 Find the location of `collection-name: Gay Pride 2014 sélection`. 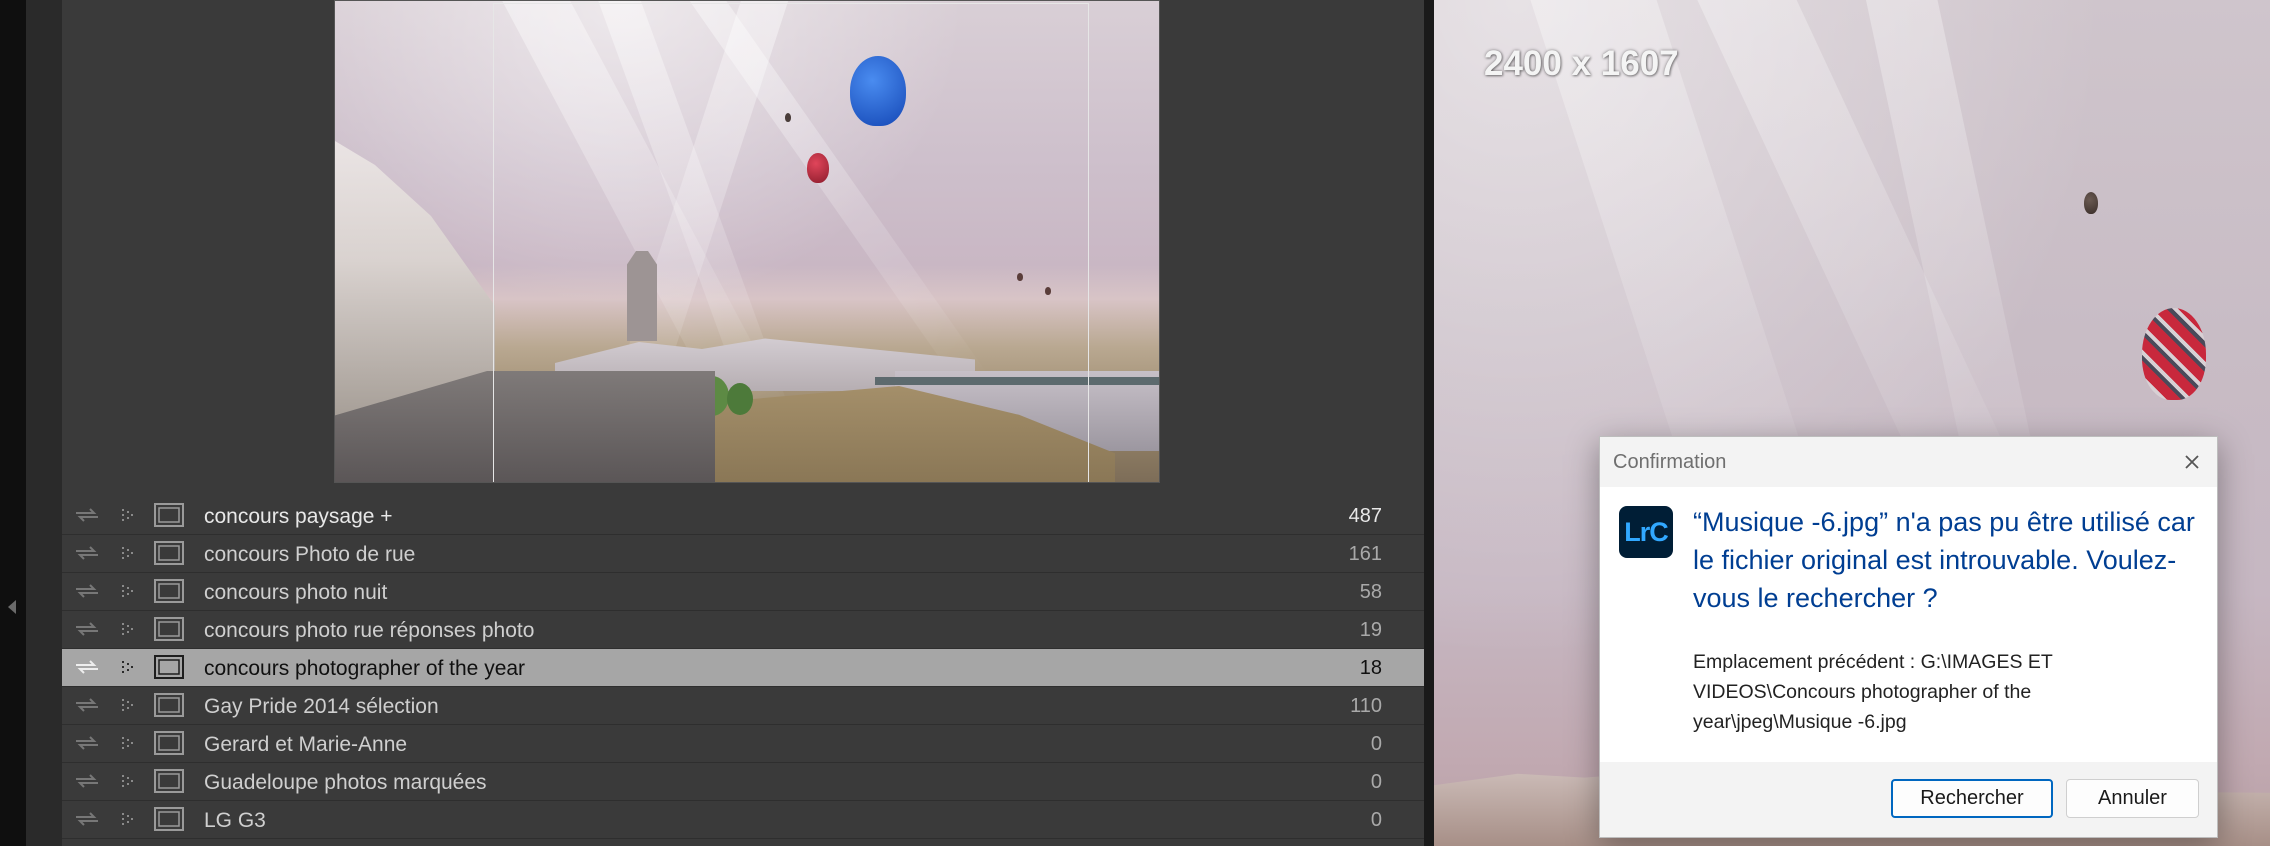

collection-name: Gay Pride 2014 sélection is located at coordinates (321, 706).